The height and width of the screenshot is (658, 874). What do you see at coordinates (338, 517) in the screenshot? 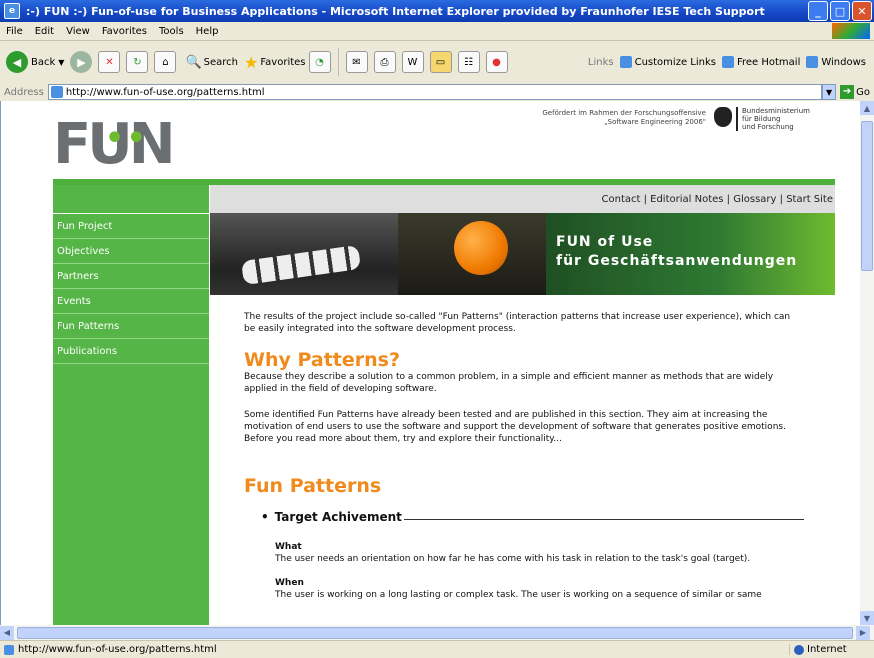
I see `pattern-title: Target Achivement` at bounding box center [338, 517].